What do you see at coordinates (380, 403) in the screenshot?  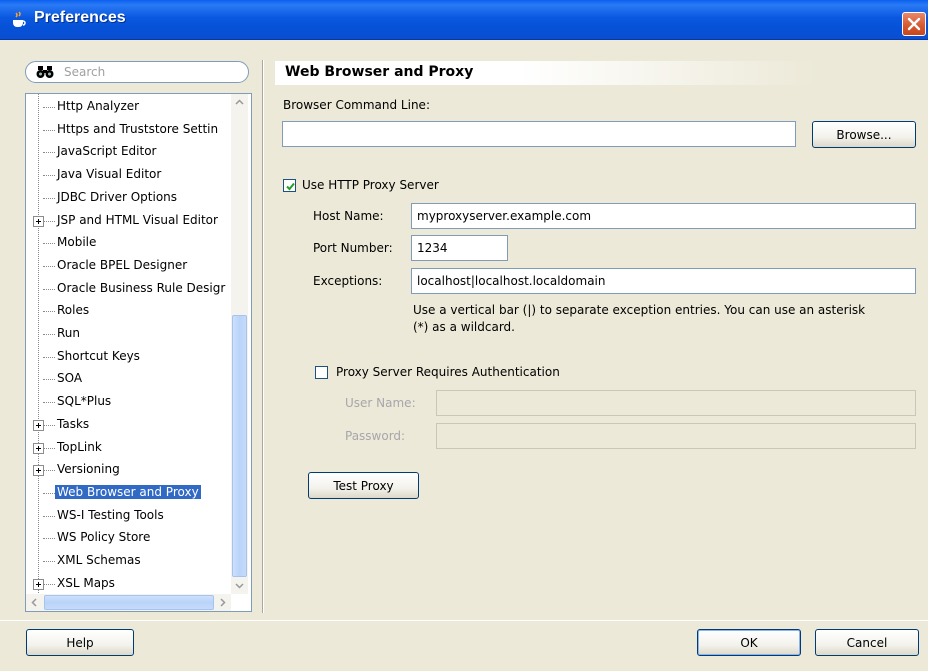 I see `user-name-label: User Name:` at bounding box center [380, 403].